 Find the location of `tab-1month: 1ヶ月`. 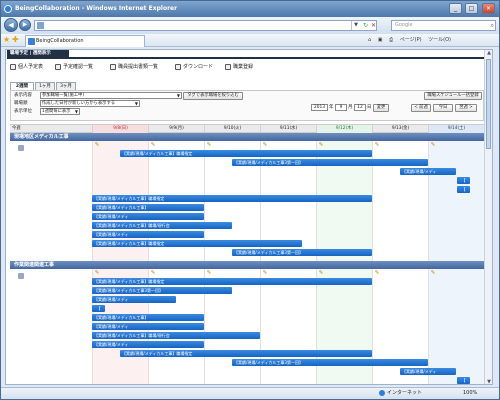

tab-1month: 1ヶ月 is located at coordinates (45, 86).